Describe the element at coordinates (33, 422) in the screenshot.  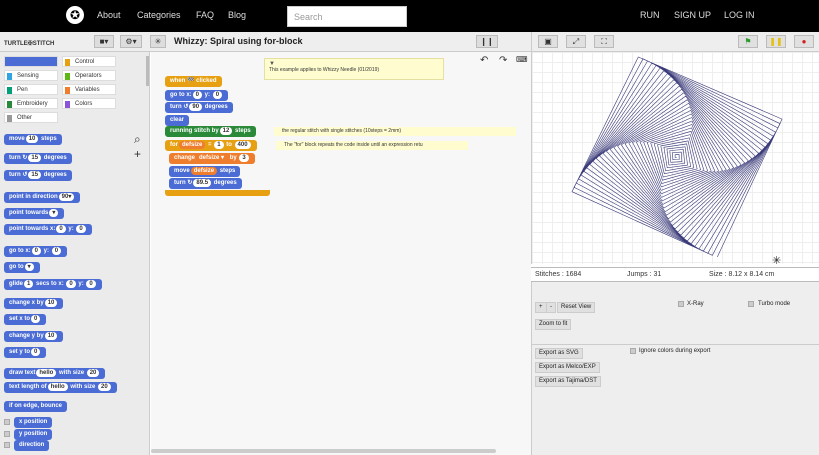
I see `block-xpos: x position` at that location.